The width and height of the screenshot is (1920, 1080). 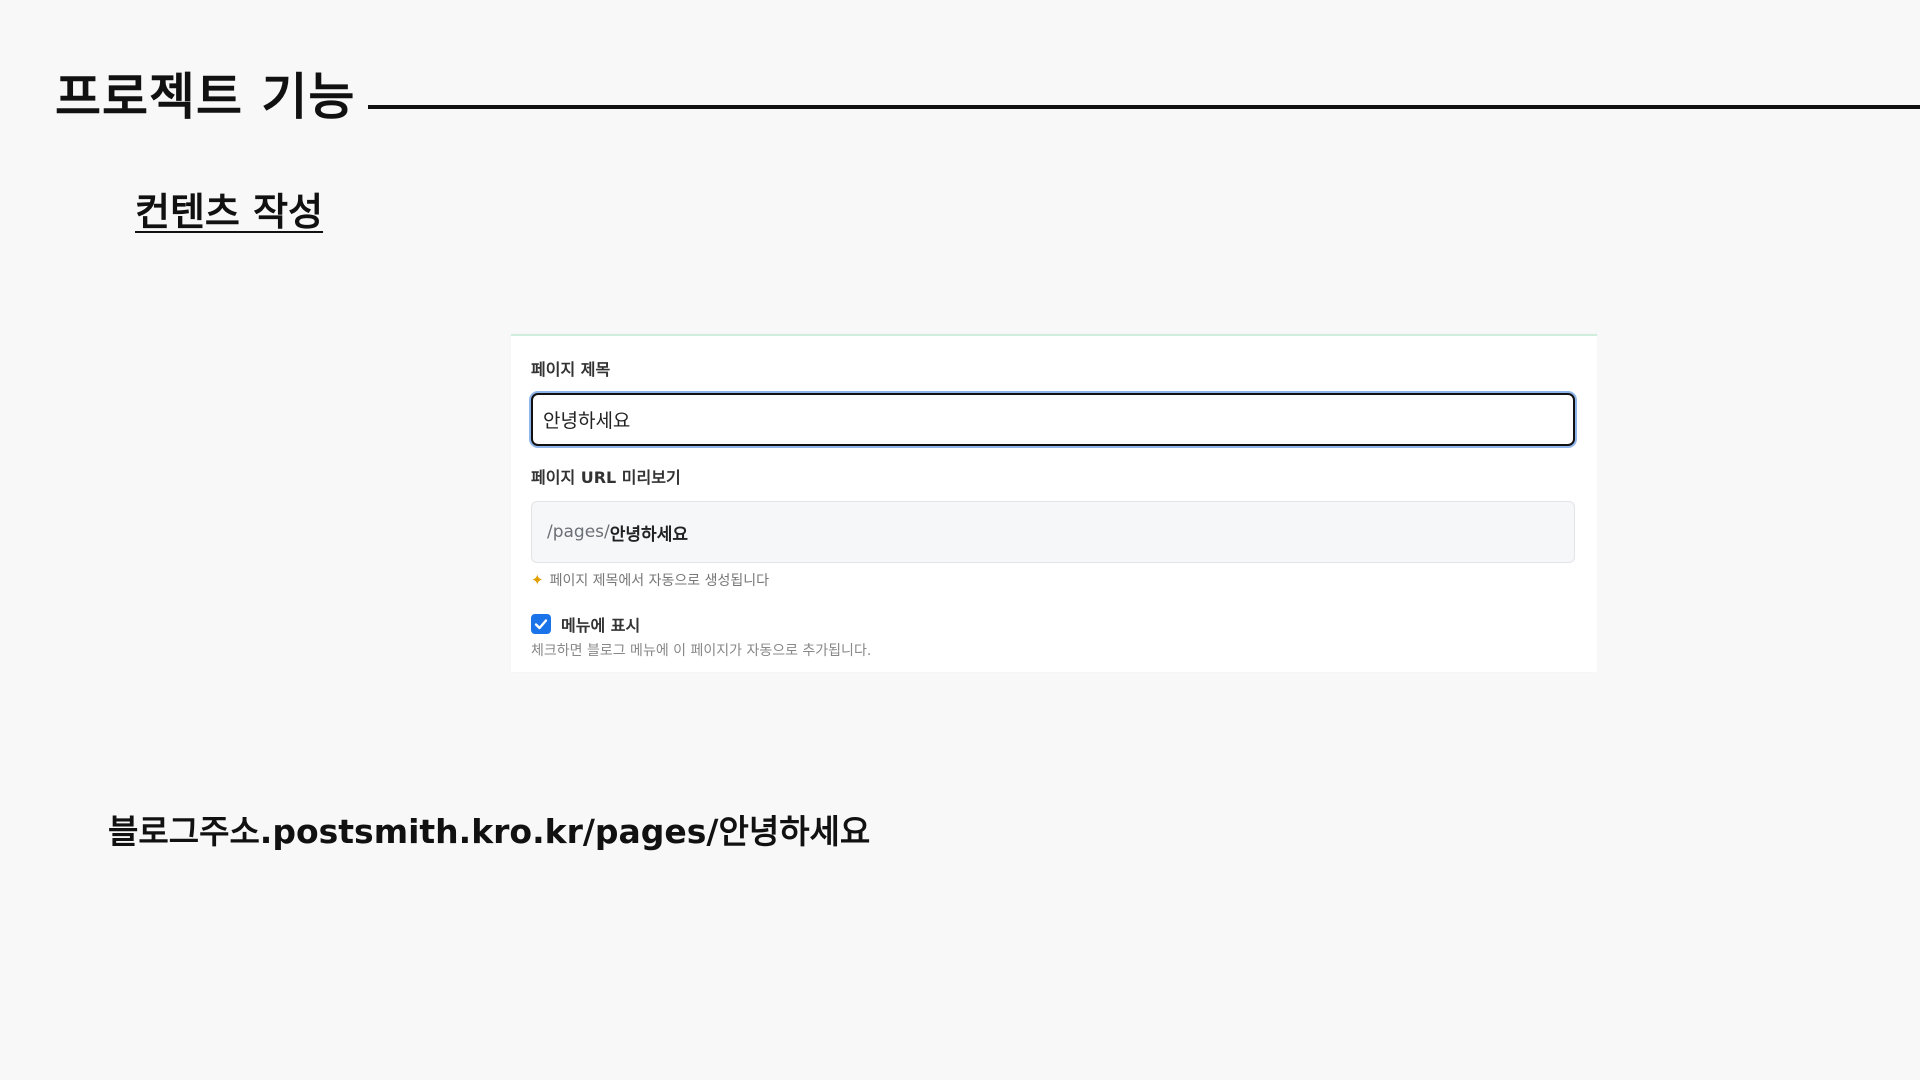 What do you see at coordinates (537, 579) in the screenshot?
I see `sparkle-icon: ✦` at bounding box center [537, 579].